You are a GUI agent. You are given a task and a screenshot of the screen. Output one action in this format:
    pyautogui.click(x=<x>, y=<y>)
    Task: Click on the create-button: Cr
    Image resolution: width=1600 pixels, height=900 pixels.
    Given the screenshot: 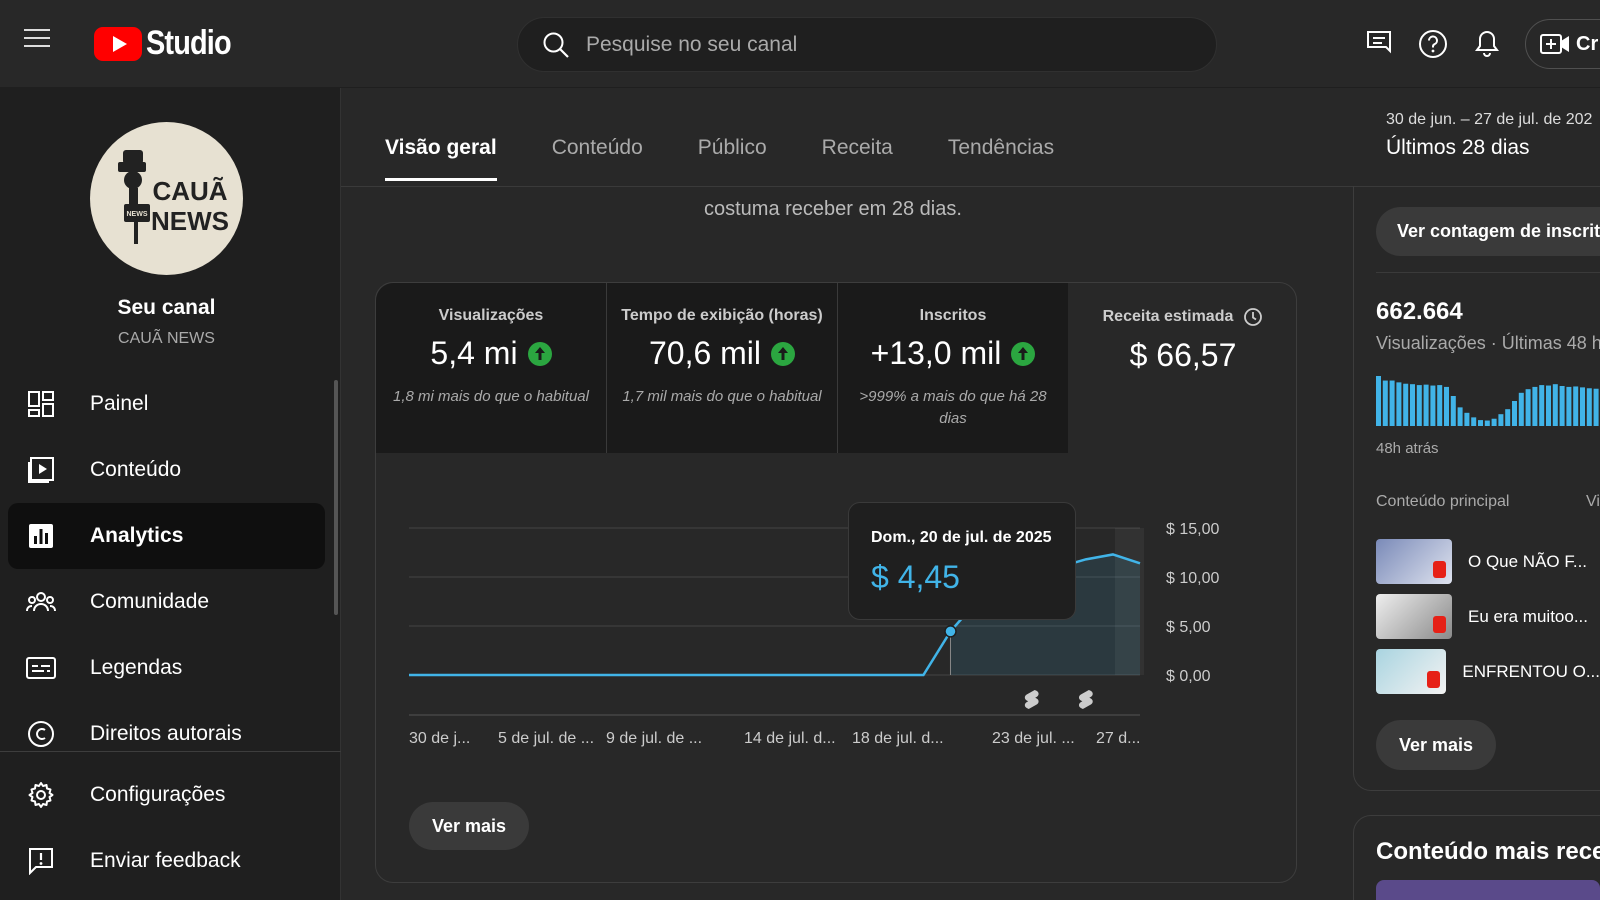 What is the action you would take?
    pyautogui.click(x=1562, y=44)
    